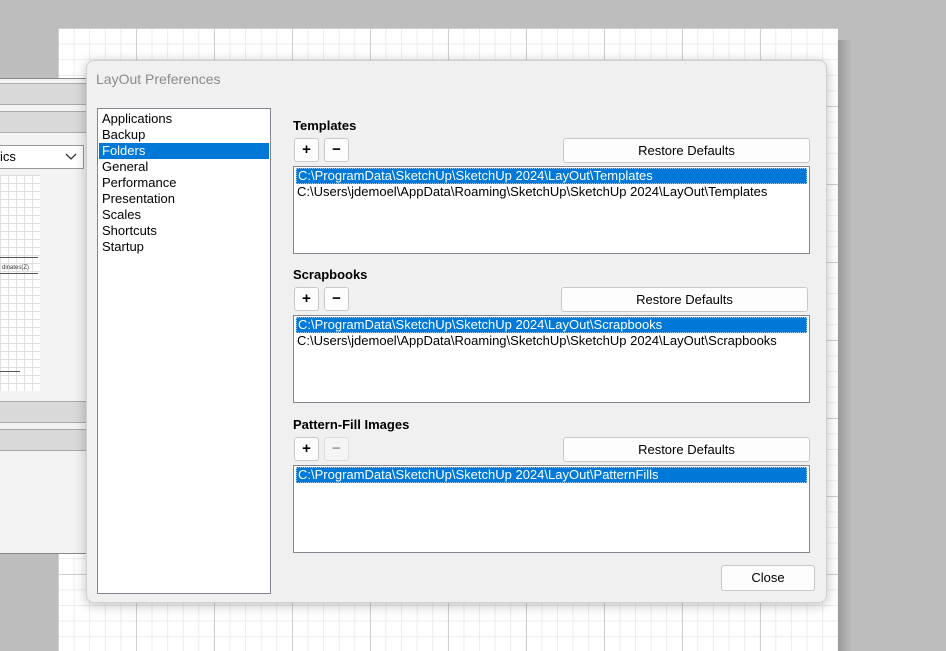 The height and width of the screenshot is (651, 946). What do you see at coordinates (184, 247) in the screenshot?
I see `category-item-startup: Startup` at bounding box center [184, 247].